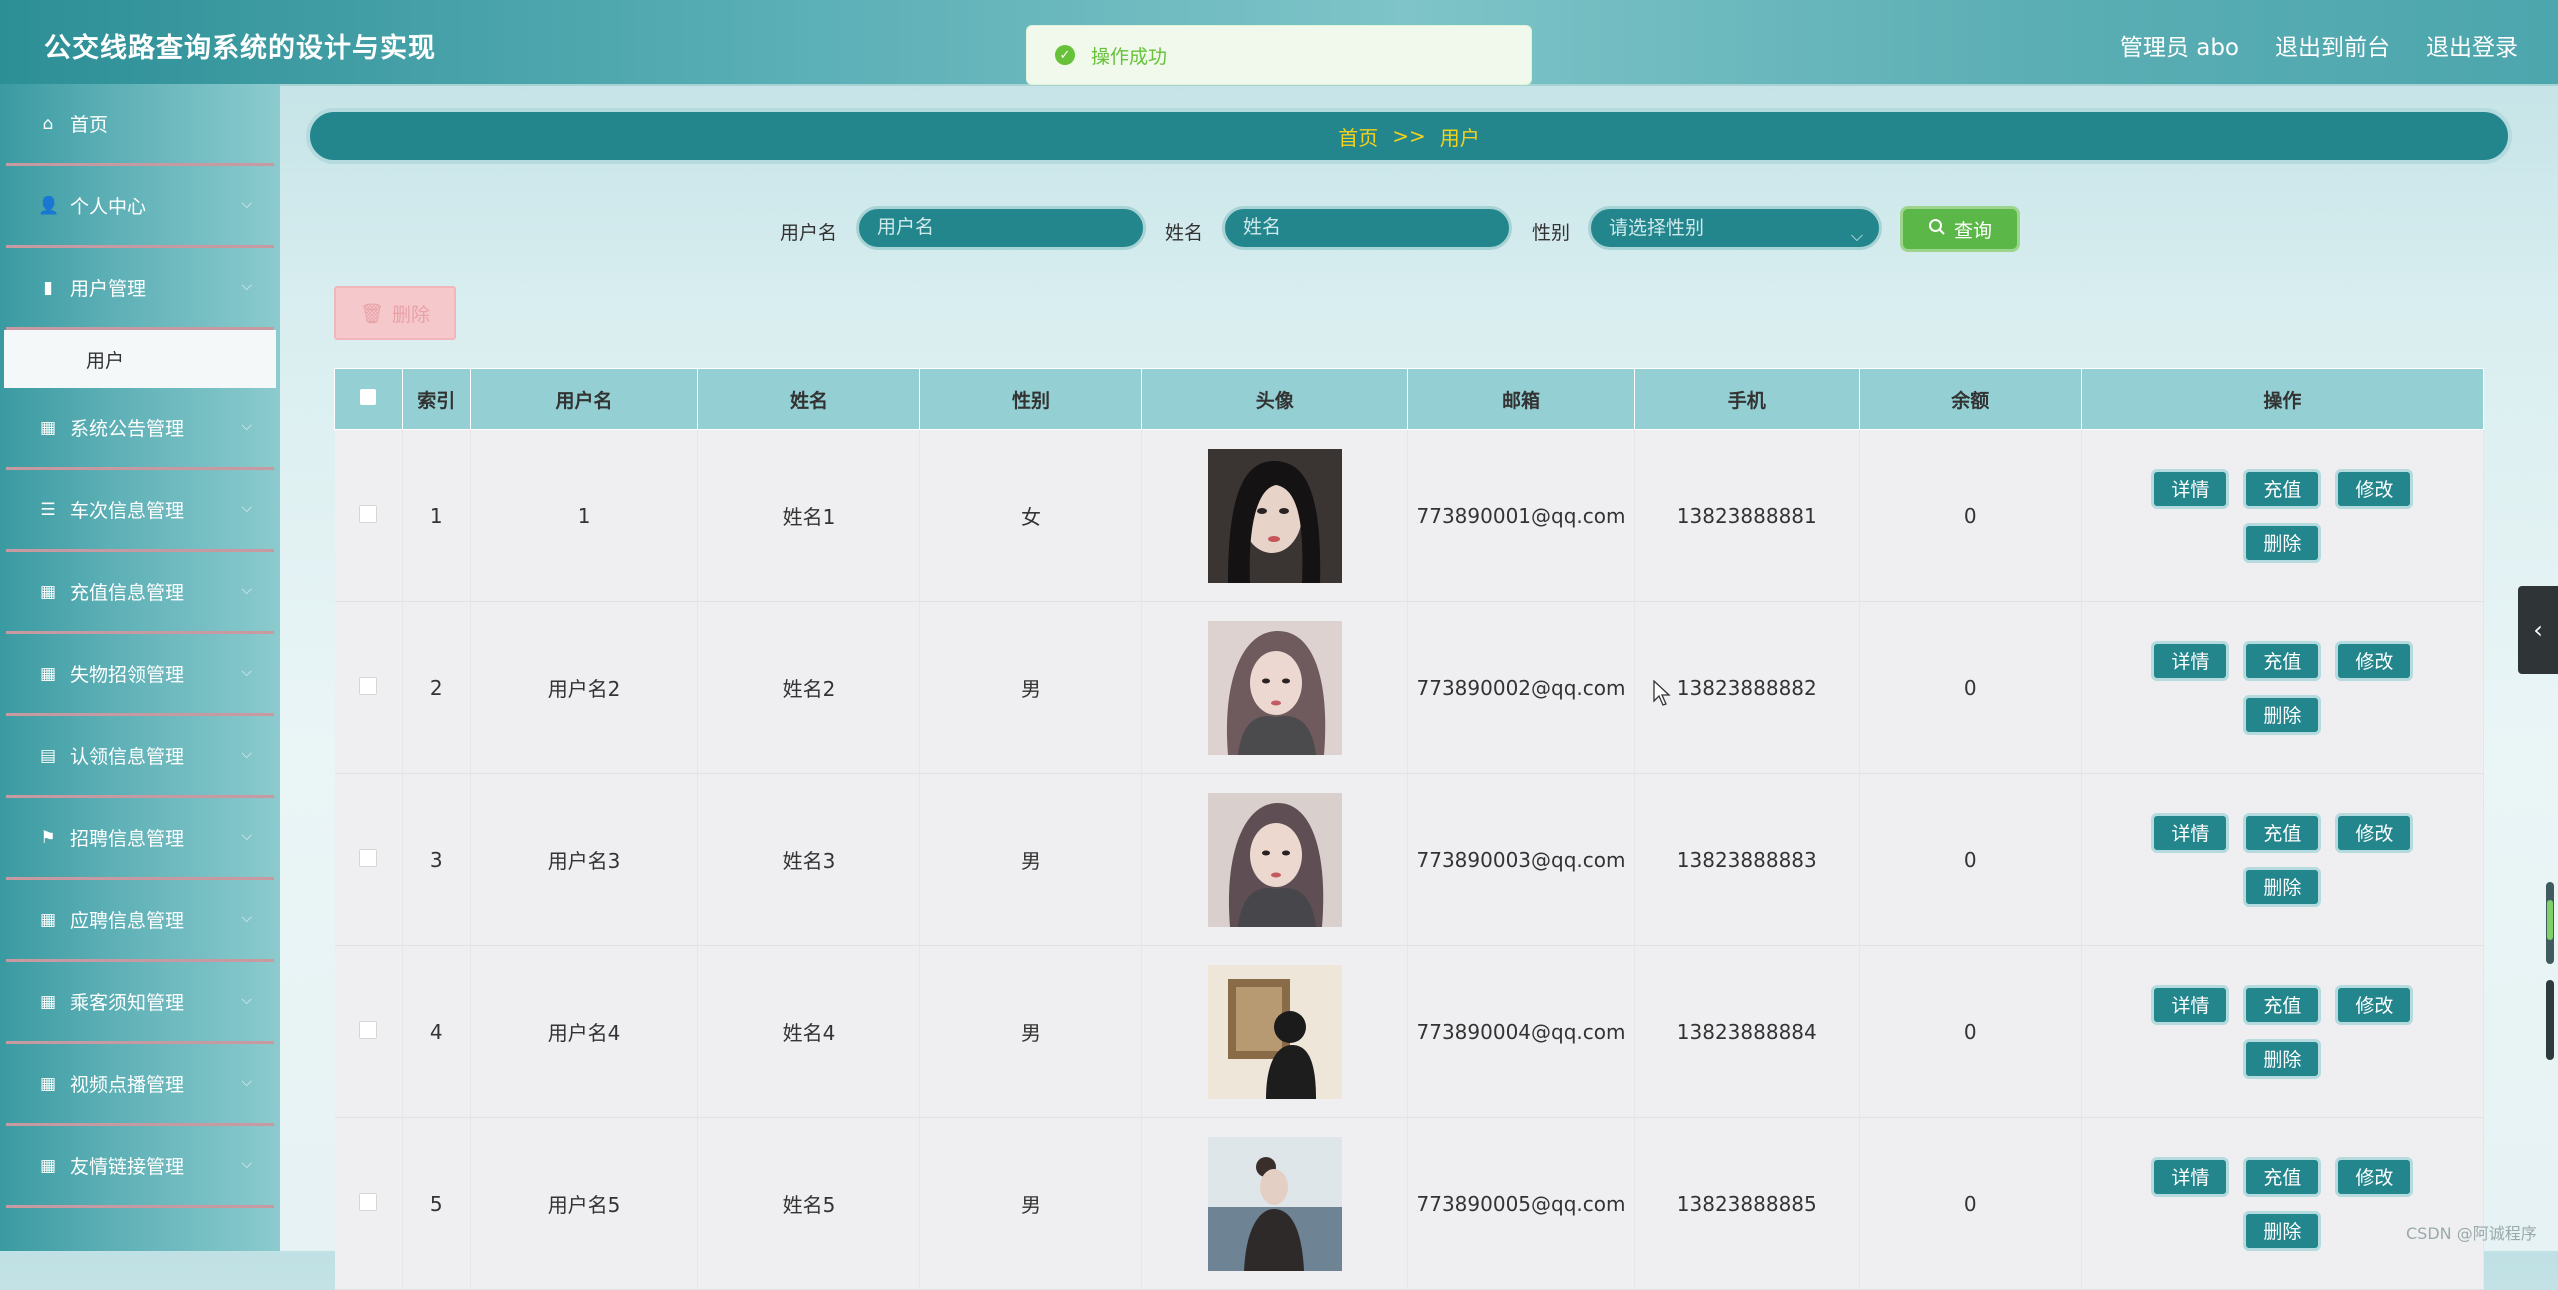 Image resolution: width=2558 pixels, height=1290 pixels. Describe the element at coordinates (809, 687) in the screenshot. I see `cell-name: 姓名2` at that location.